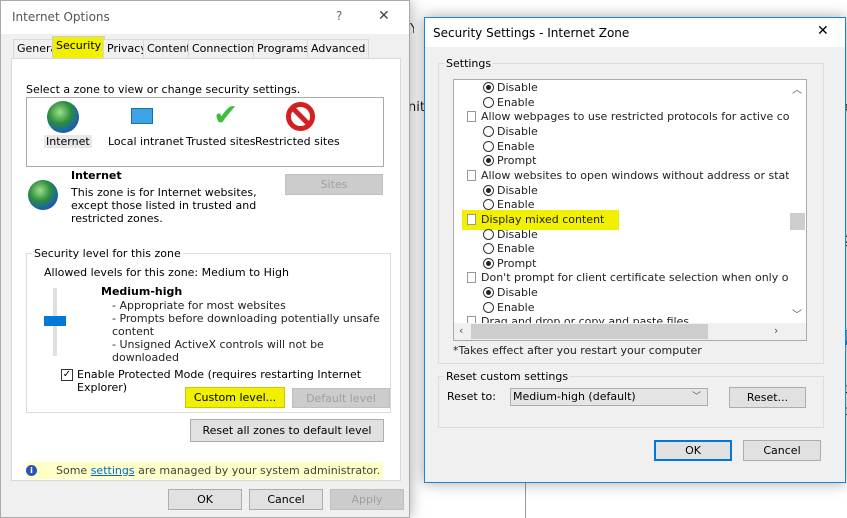  Describe the element at coordinates (68, 141) in the screenshot. I see `zone-internet: Internet` at that location.